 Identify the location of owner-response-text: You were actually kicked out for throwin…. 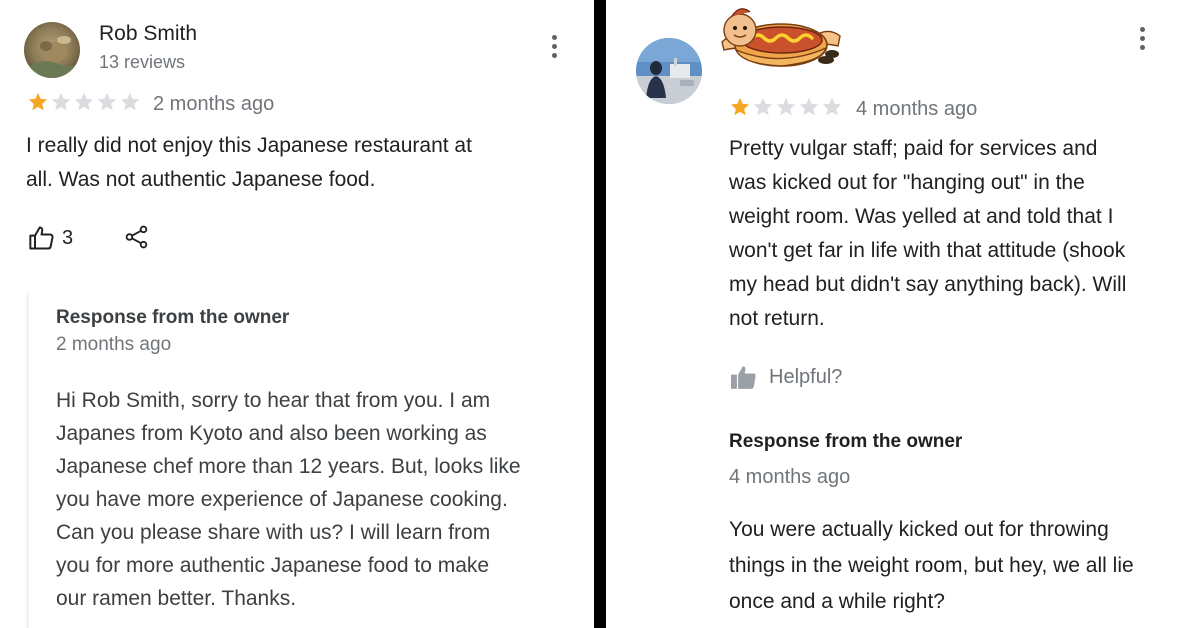
(959, 566).